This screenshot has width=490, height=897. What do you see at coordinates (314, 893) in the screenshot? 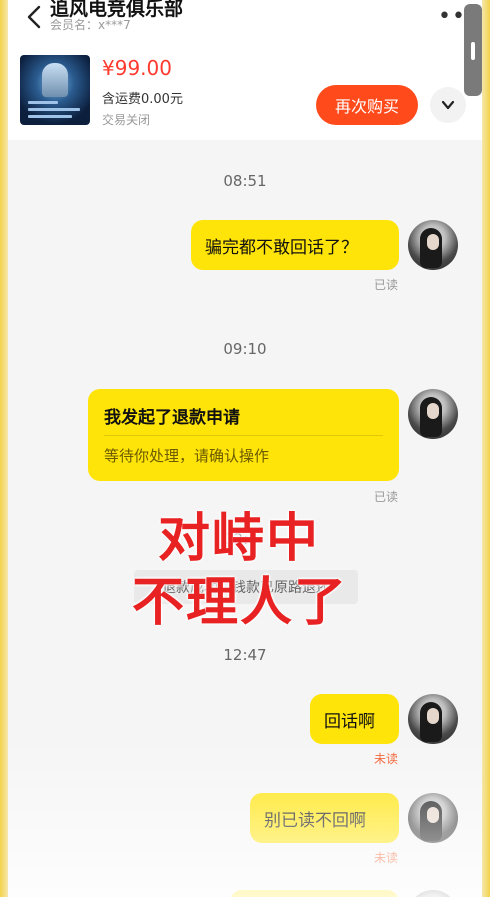
I see `message-bubble-partial` at bounding box center [314, 893].